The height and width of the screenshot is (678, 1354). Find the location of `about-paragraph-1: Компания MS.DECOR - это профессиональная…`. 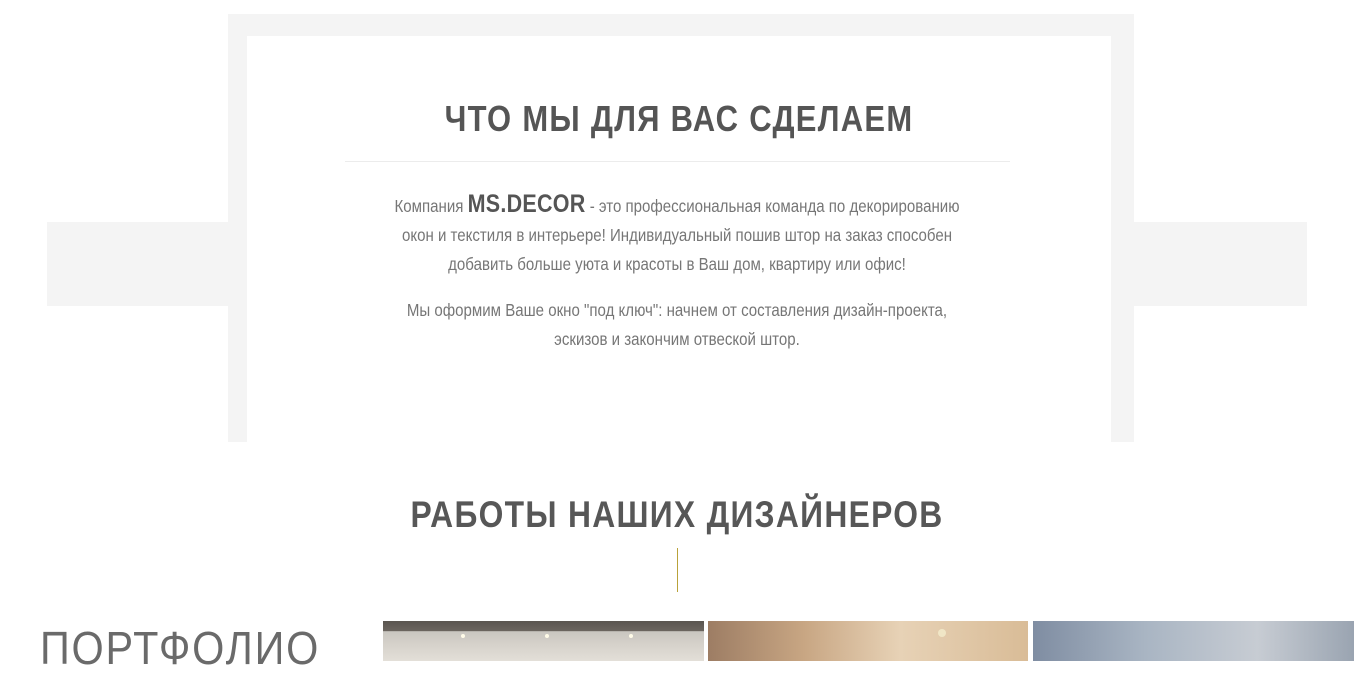

about-paragraph-1: Компания MS.DECOR - это профессиональная… is located at coordinates (677, 234).